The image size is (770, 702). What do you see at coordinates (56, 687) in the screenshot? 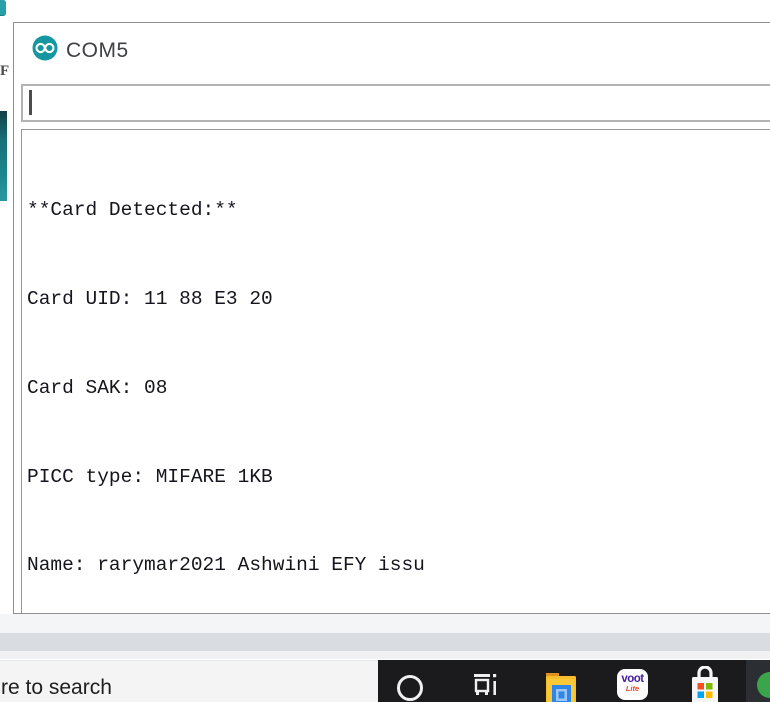
I see `search-placeholder-text: re to search` at bounding box center [56, 687].